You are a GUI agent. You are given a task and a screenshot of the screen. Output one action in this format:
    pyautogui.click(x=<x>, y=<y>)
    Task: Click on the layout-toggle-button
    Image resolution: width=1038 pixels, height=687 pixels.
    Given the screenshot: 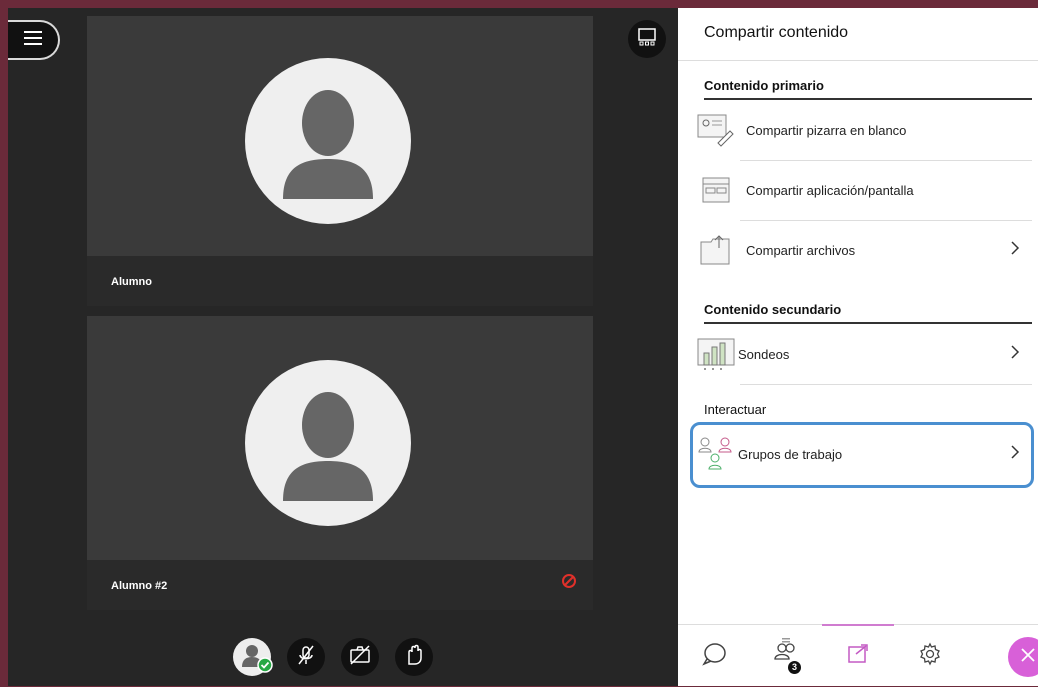 What is the action you would take?
    pyautogui.click(x=647, y=39)
    